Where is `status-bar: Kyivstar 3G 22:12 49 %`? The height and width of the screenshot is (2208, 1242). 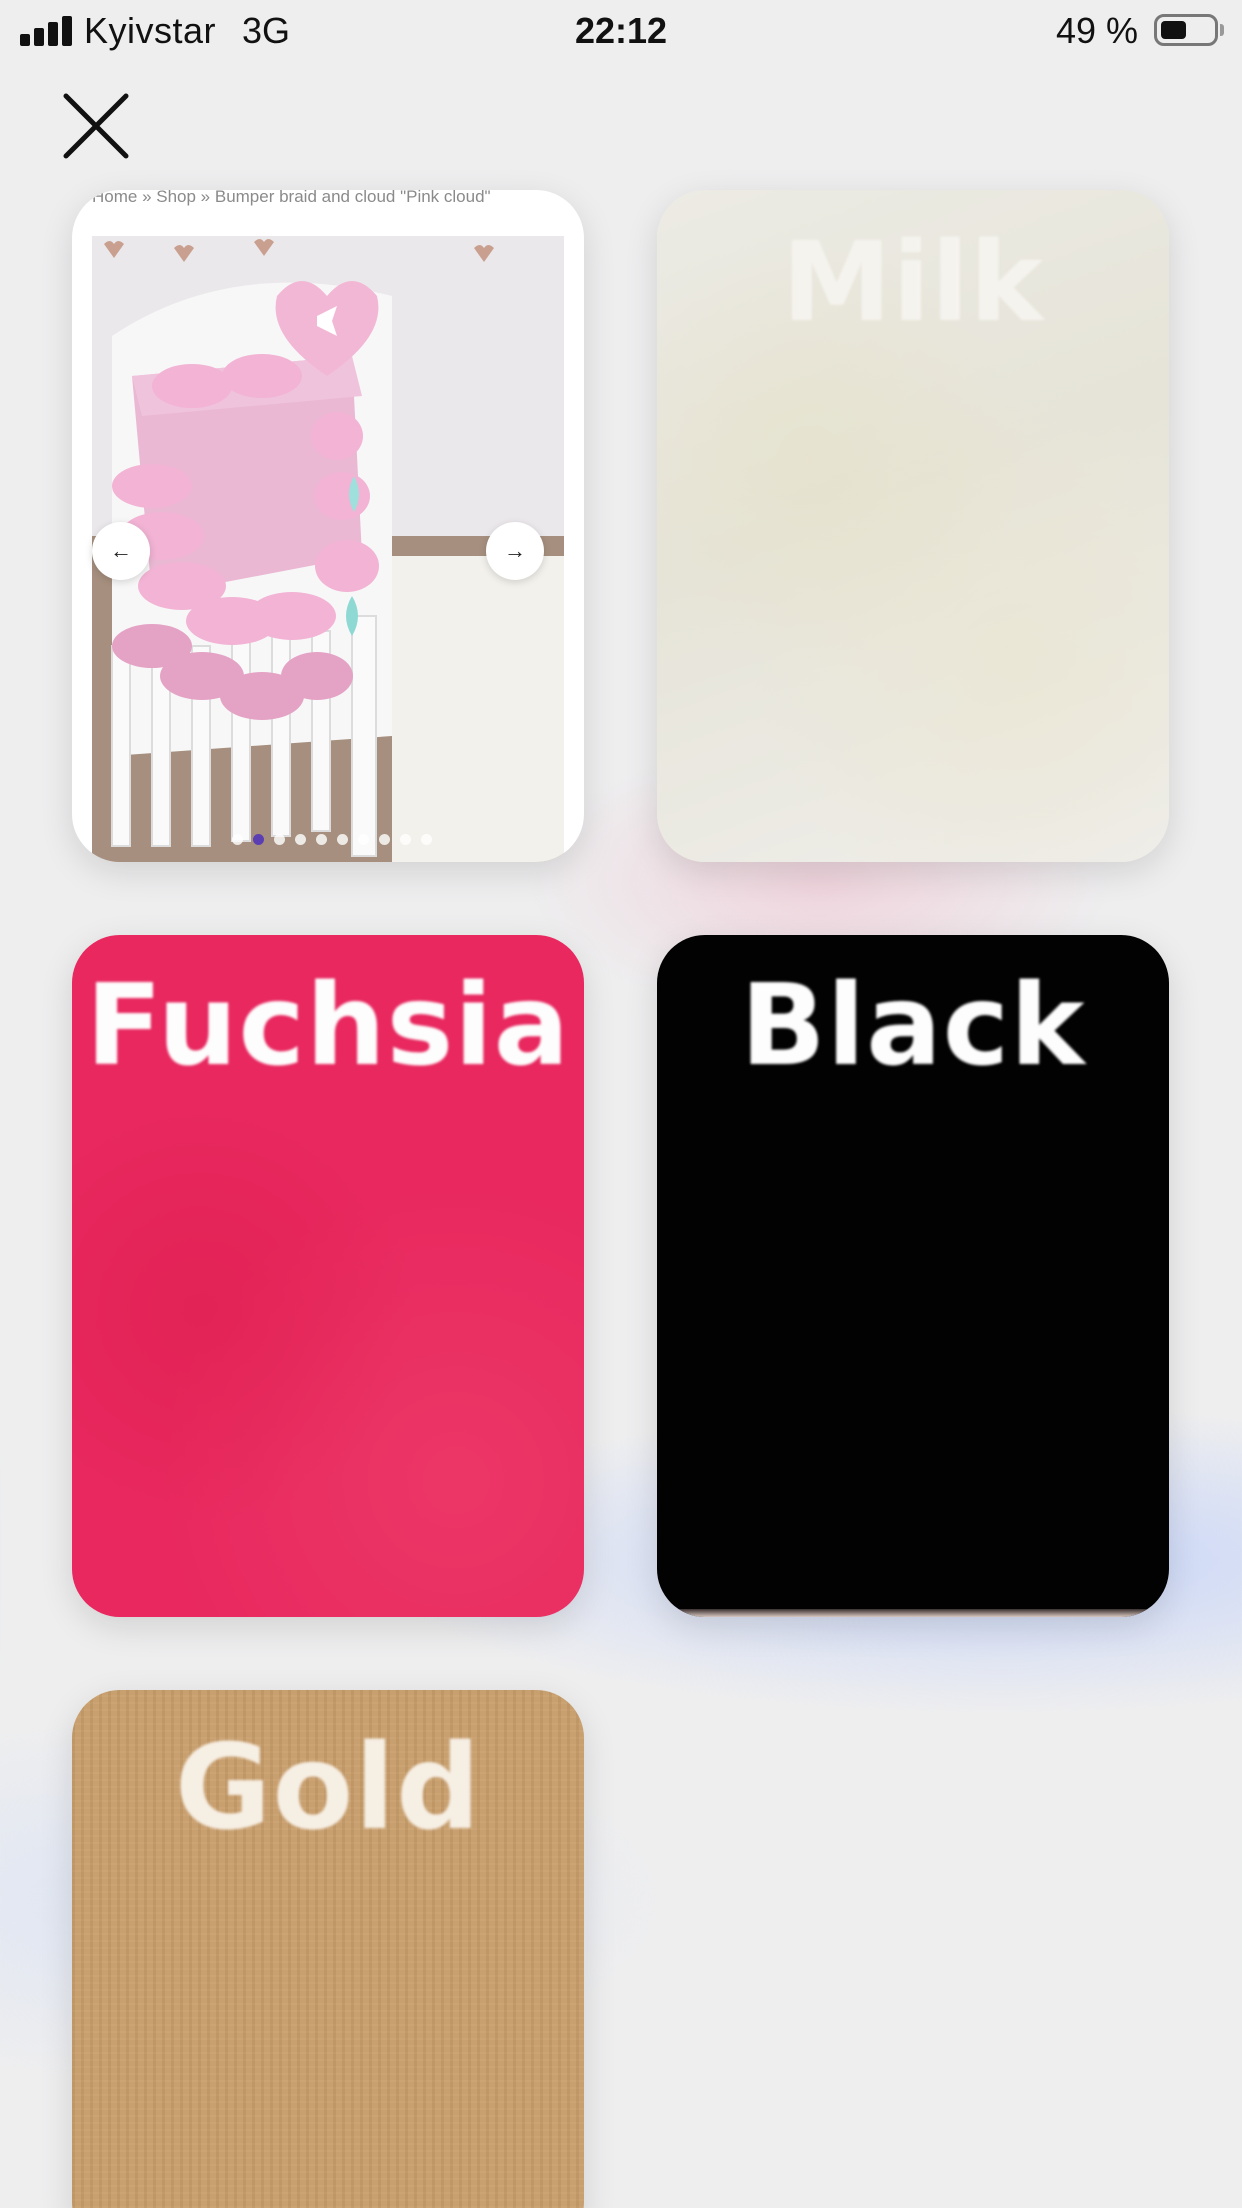 status-bar: Kyivstar 3G 22:12 49 % is located at coordinates (621, 32).